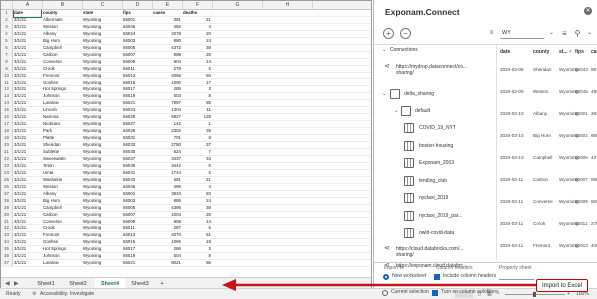  I want to click on cell: 1, so click(197, 124).